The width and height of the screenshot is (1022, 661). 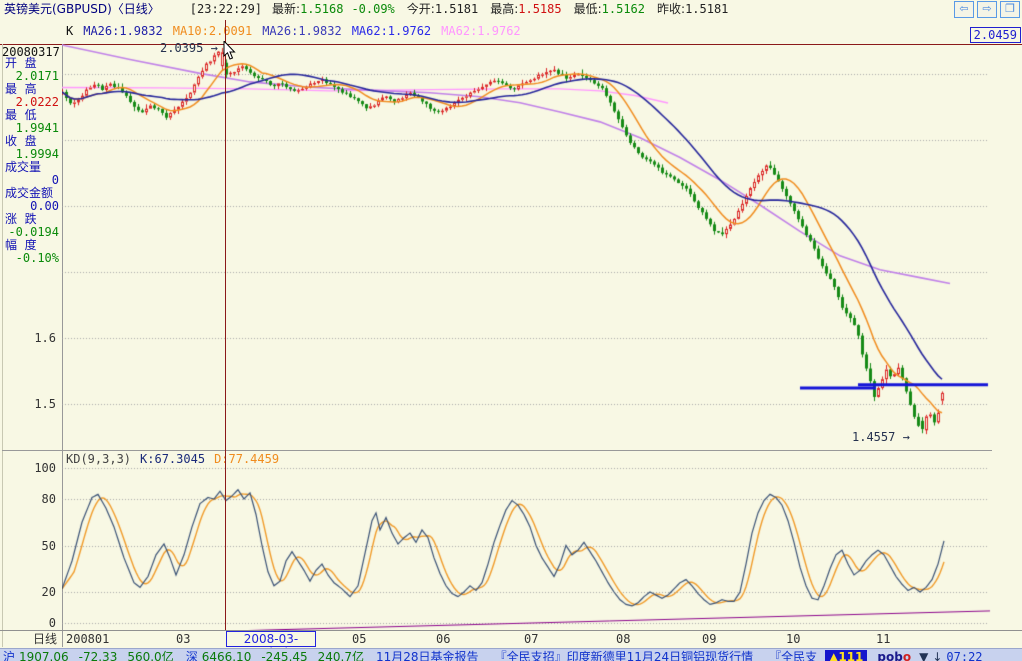 What do you see at coordinates (31, 639) in the screenshot?
I see `period-cell: 日线` at bounding box center [31, 639].